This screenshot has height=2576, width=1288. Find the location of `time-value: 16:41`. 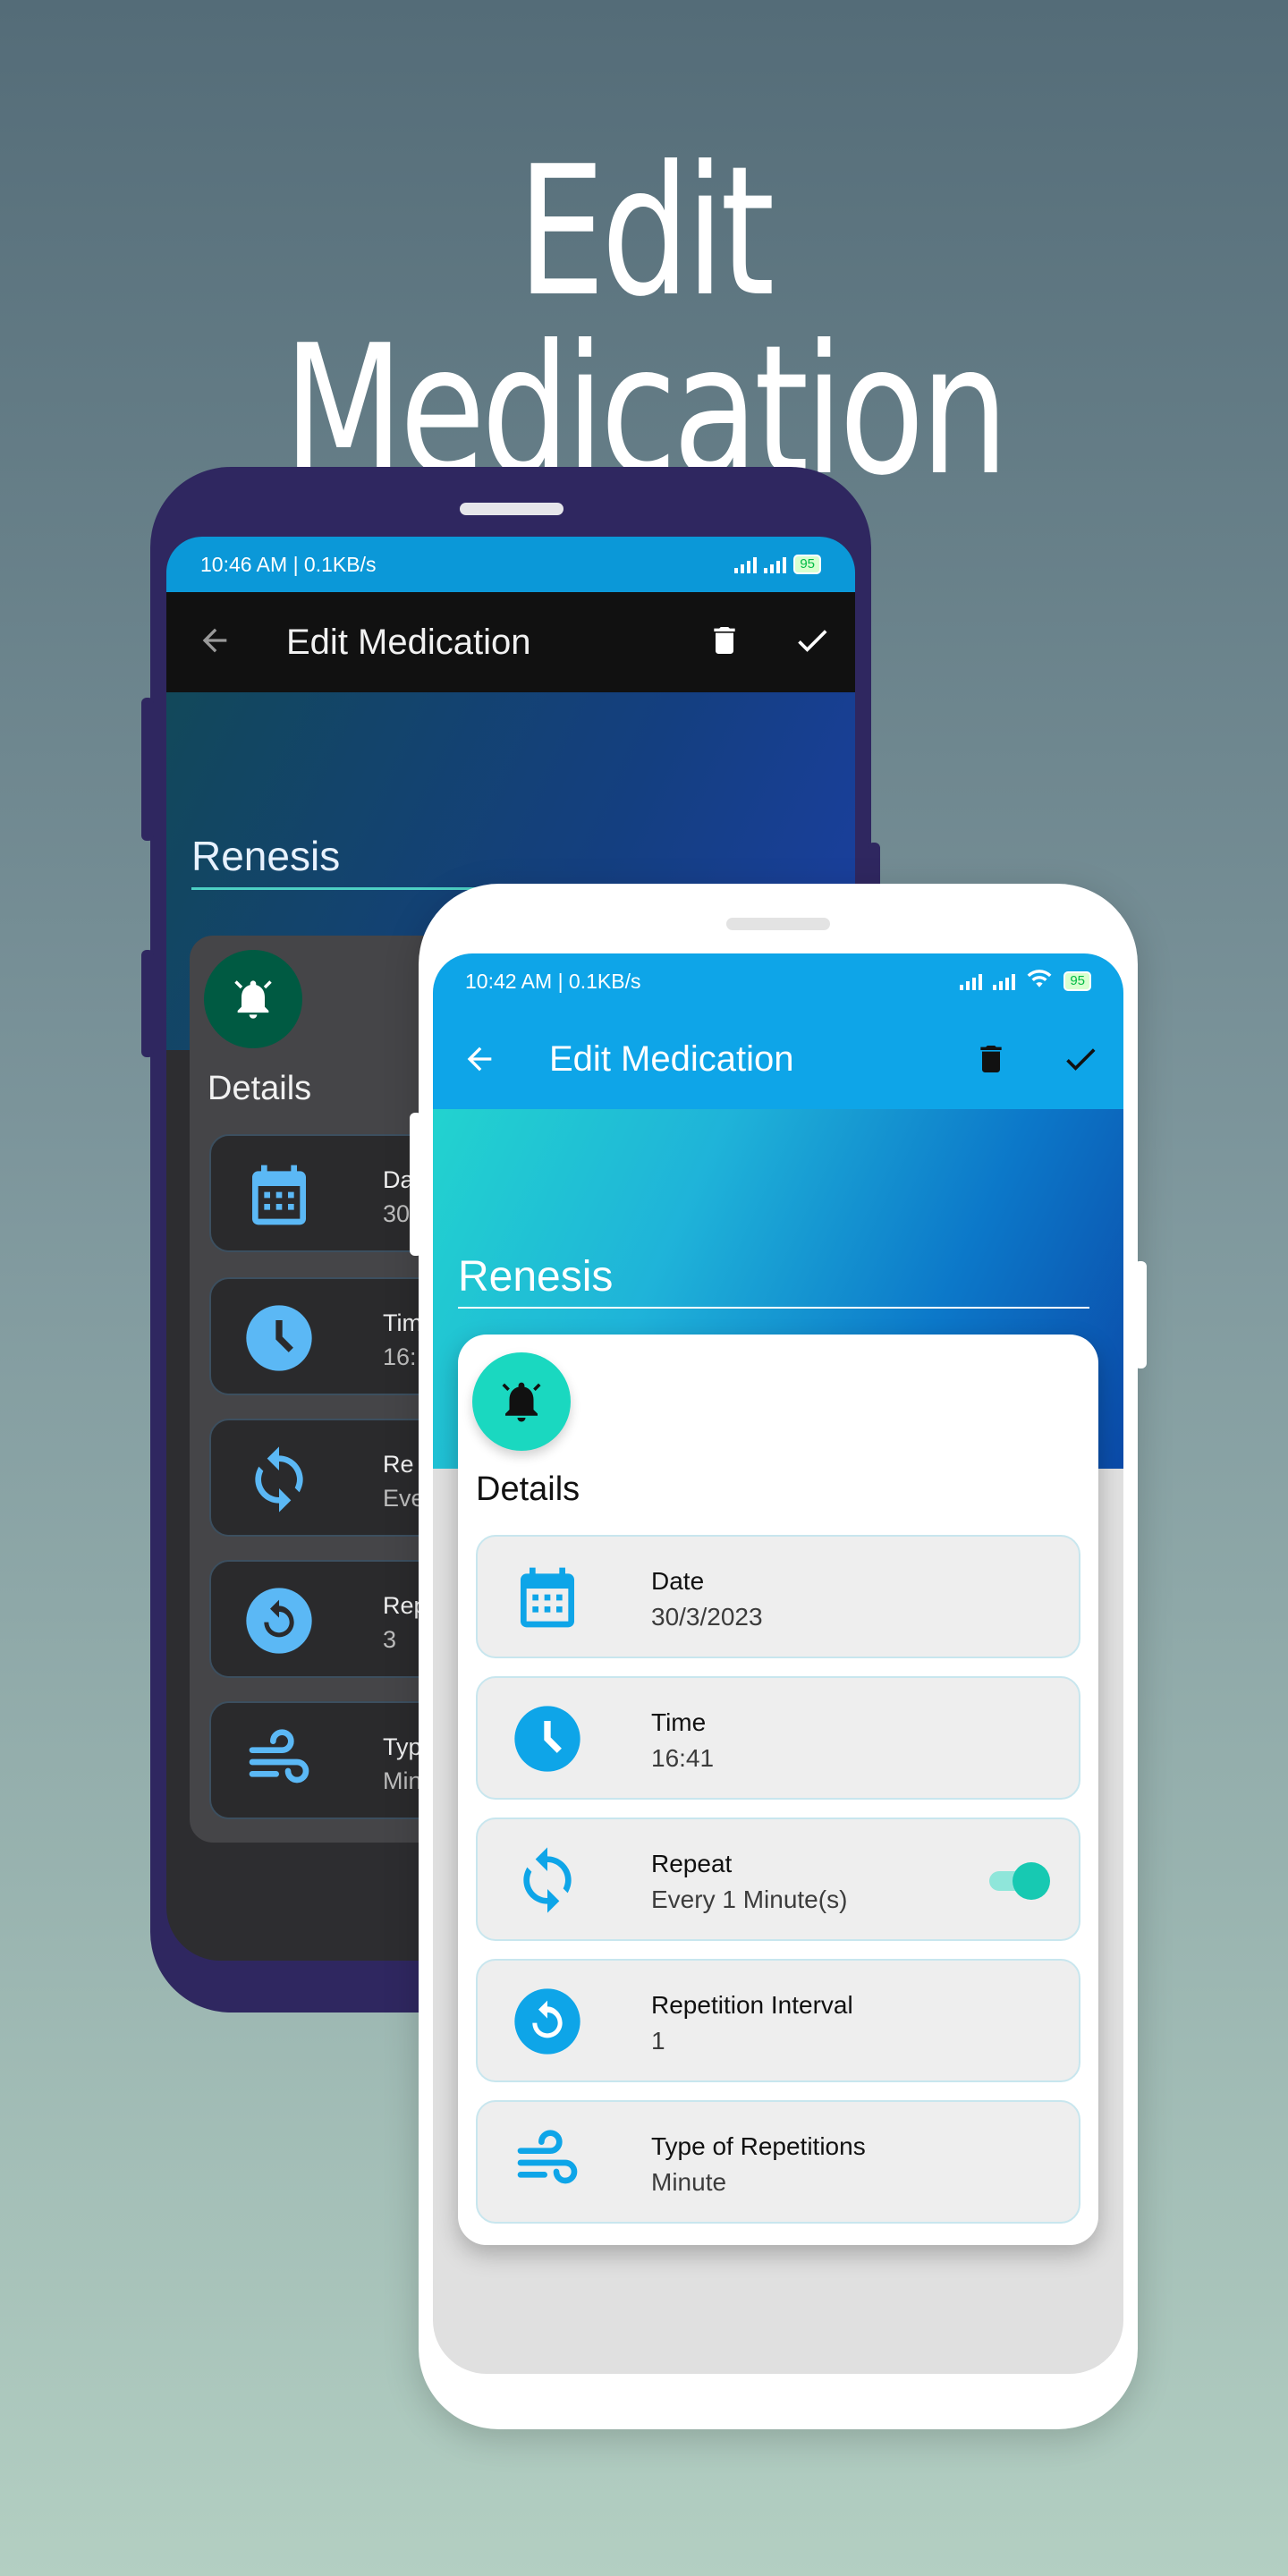

time-value: 16:41 is located at coordinates (683, 1758).